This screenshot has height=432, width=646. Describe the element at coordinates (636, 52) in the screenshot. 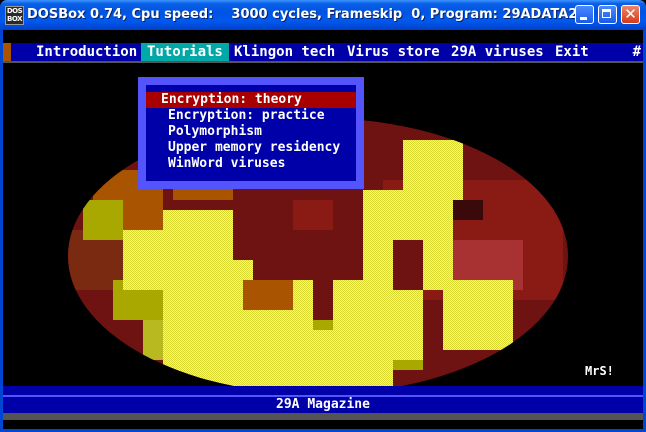

I see `menu-right-glyph: #` at that location.